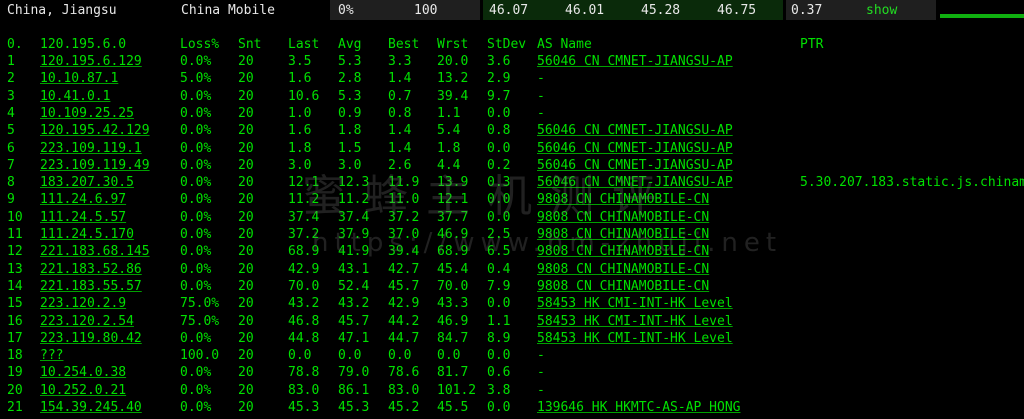 The image size is (1024, 419). I want to click on hop-host: 223.120.2.54, so click(87, 321).